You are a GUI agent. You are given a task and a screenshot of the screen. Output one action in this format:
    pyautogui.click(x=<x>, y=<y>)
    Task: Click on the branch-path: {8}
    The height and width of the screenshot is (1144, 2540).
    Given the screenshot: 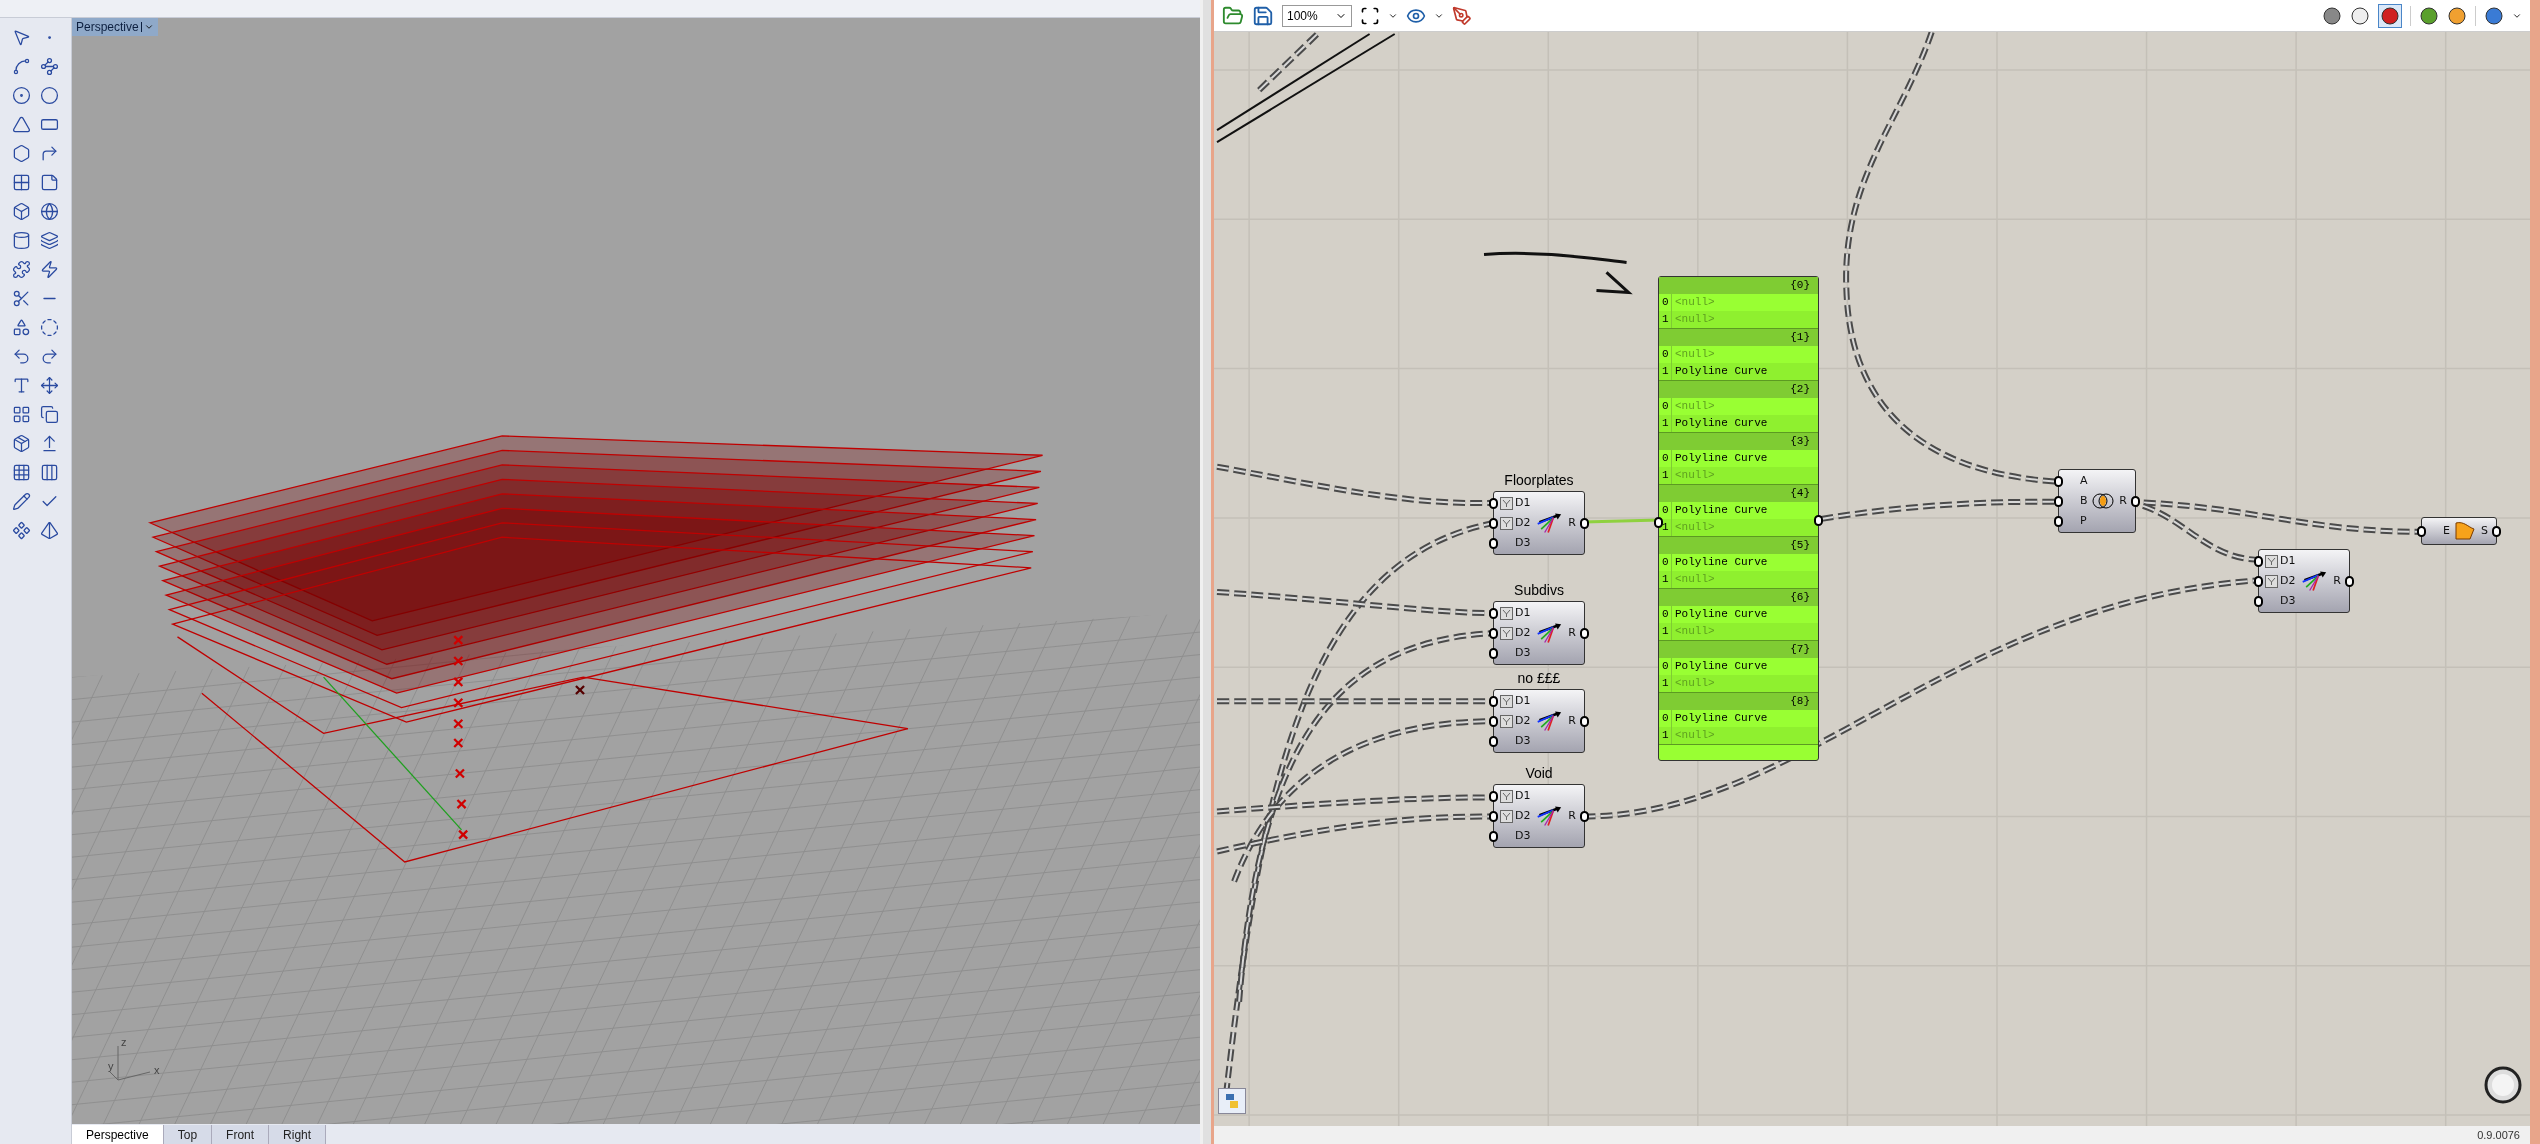 What is the action you would take?
    pyautogui.click(x=1800, y=702)
    